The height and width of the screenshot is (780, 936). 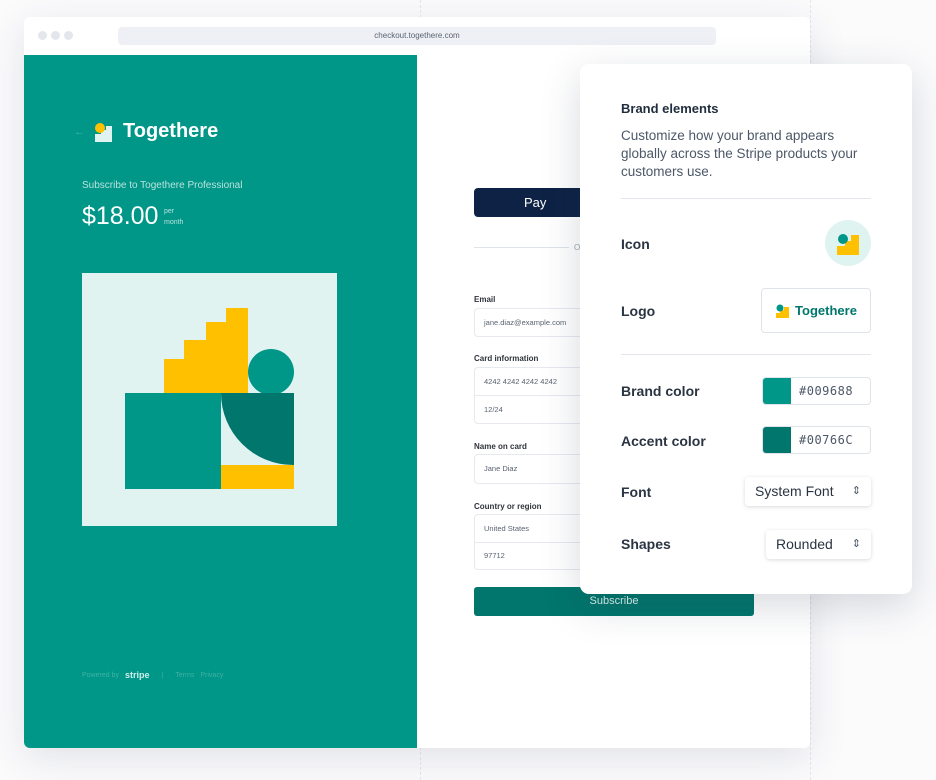 I want to click on shapes-value: Rounded, so click(x=804, y=544).